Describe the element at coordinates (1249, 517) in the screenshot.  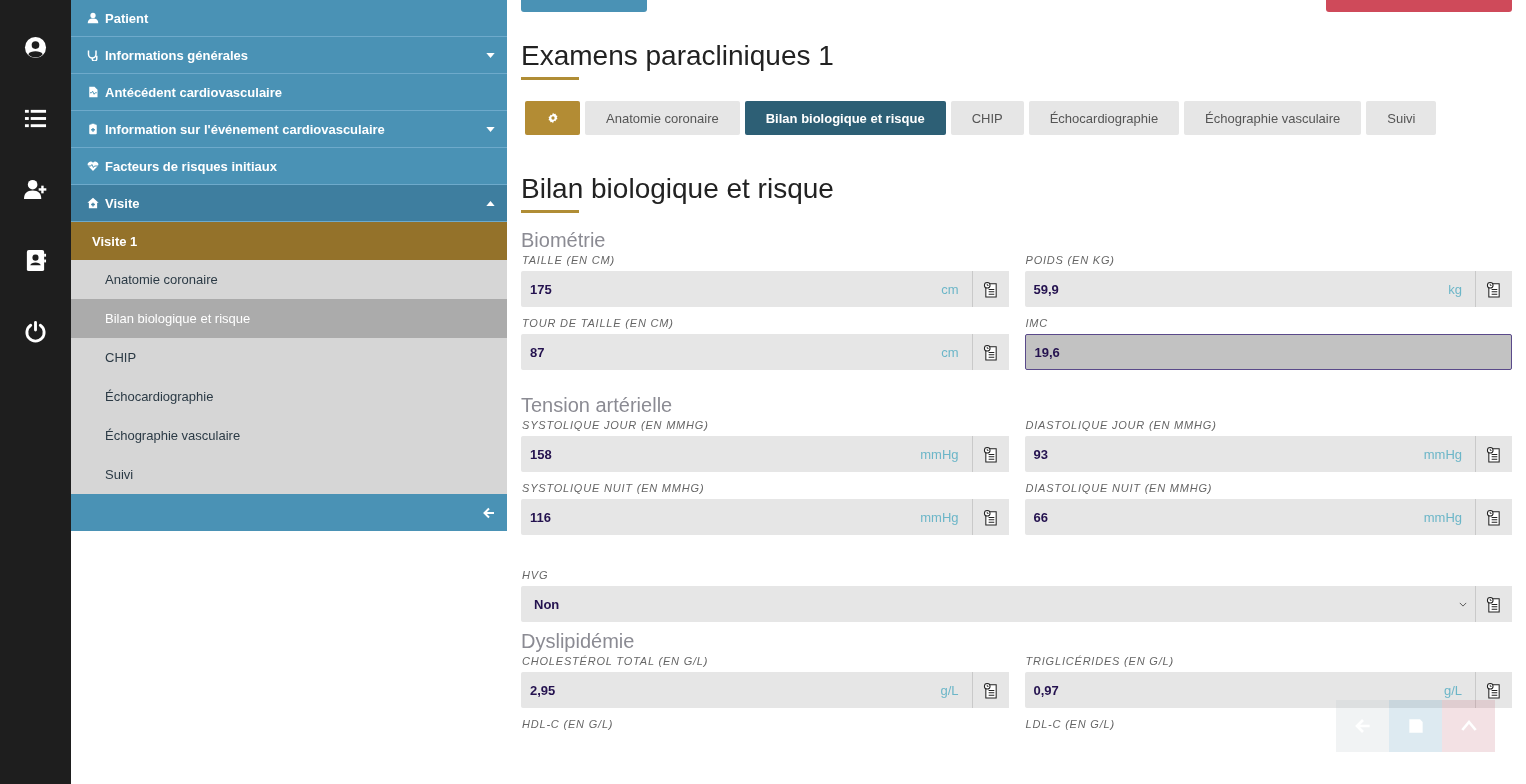
I see `input-field: 66 mmHg` at that location.